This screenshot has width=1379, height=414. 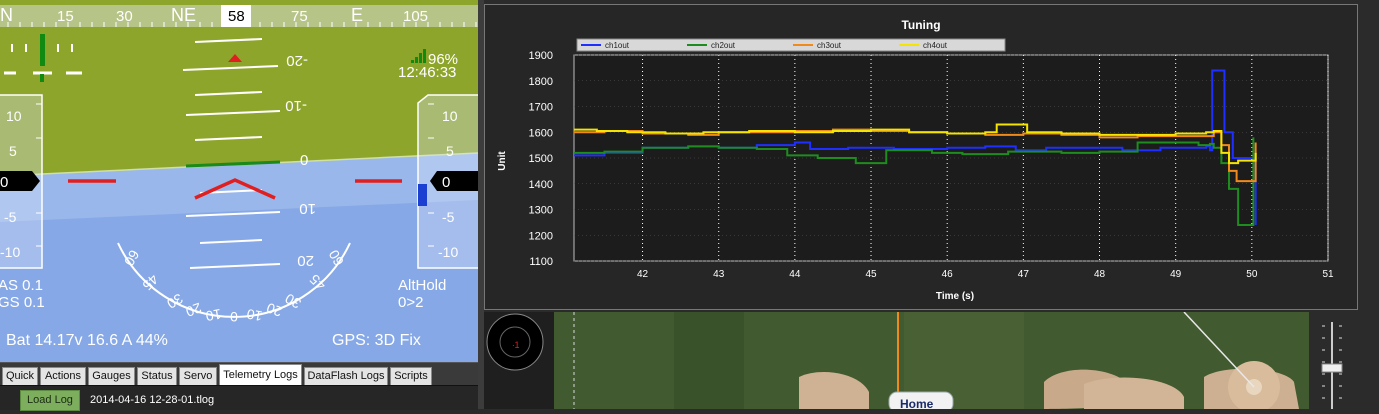 I want to click on legend-label-ch2out: ch2out, so click(x=723, y=45).